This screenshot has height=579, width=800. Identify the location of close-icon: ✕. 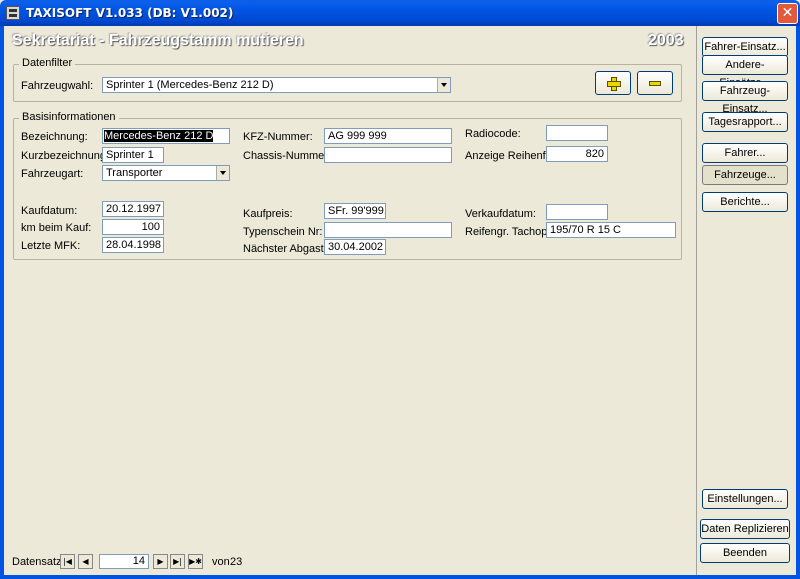
(787, 13).